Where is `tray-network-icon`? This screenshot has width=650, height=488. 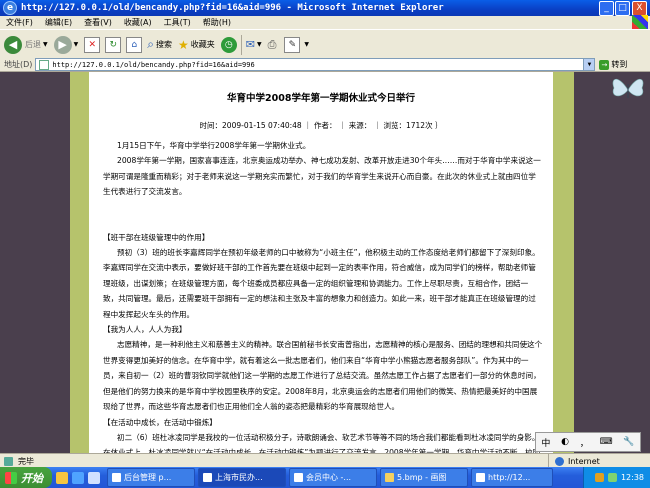
tray-network-icon is located at coordinates (612, 477).